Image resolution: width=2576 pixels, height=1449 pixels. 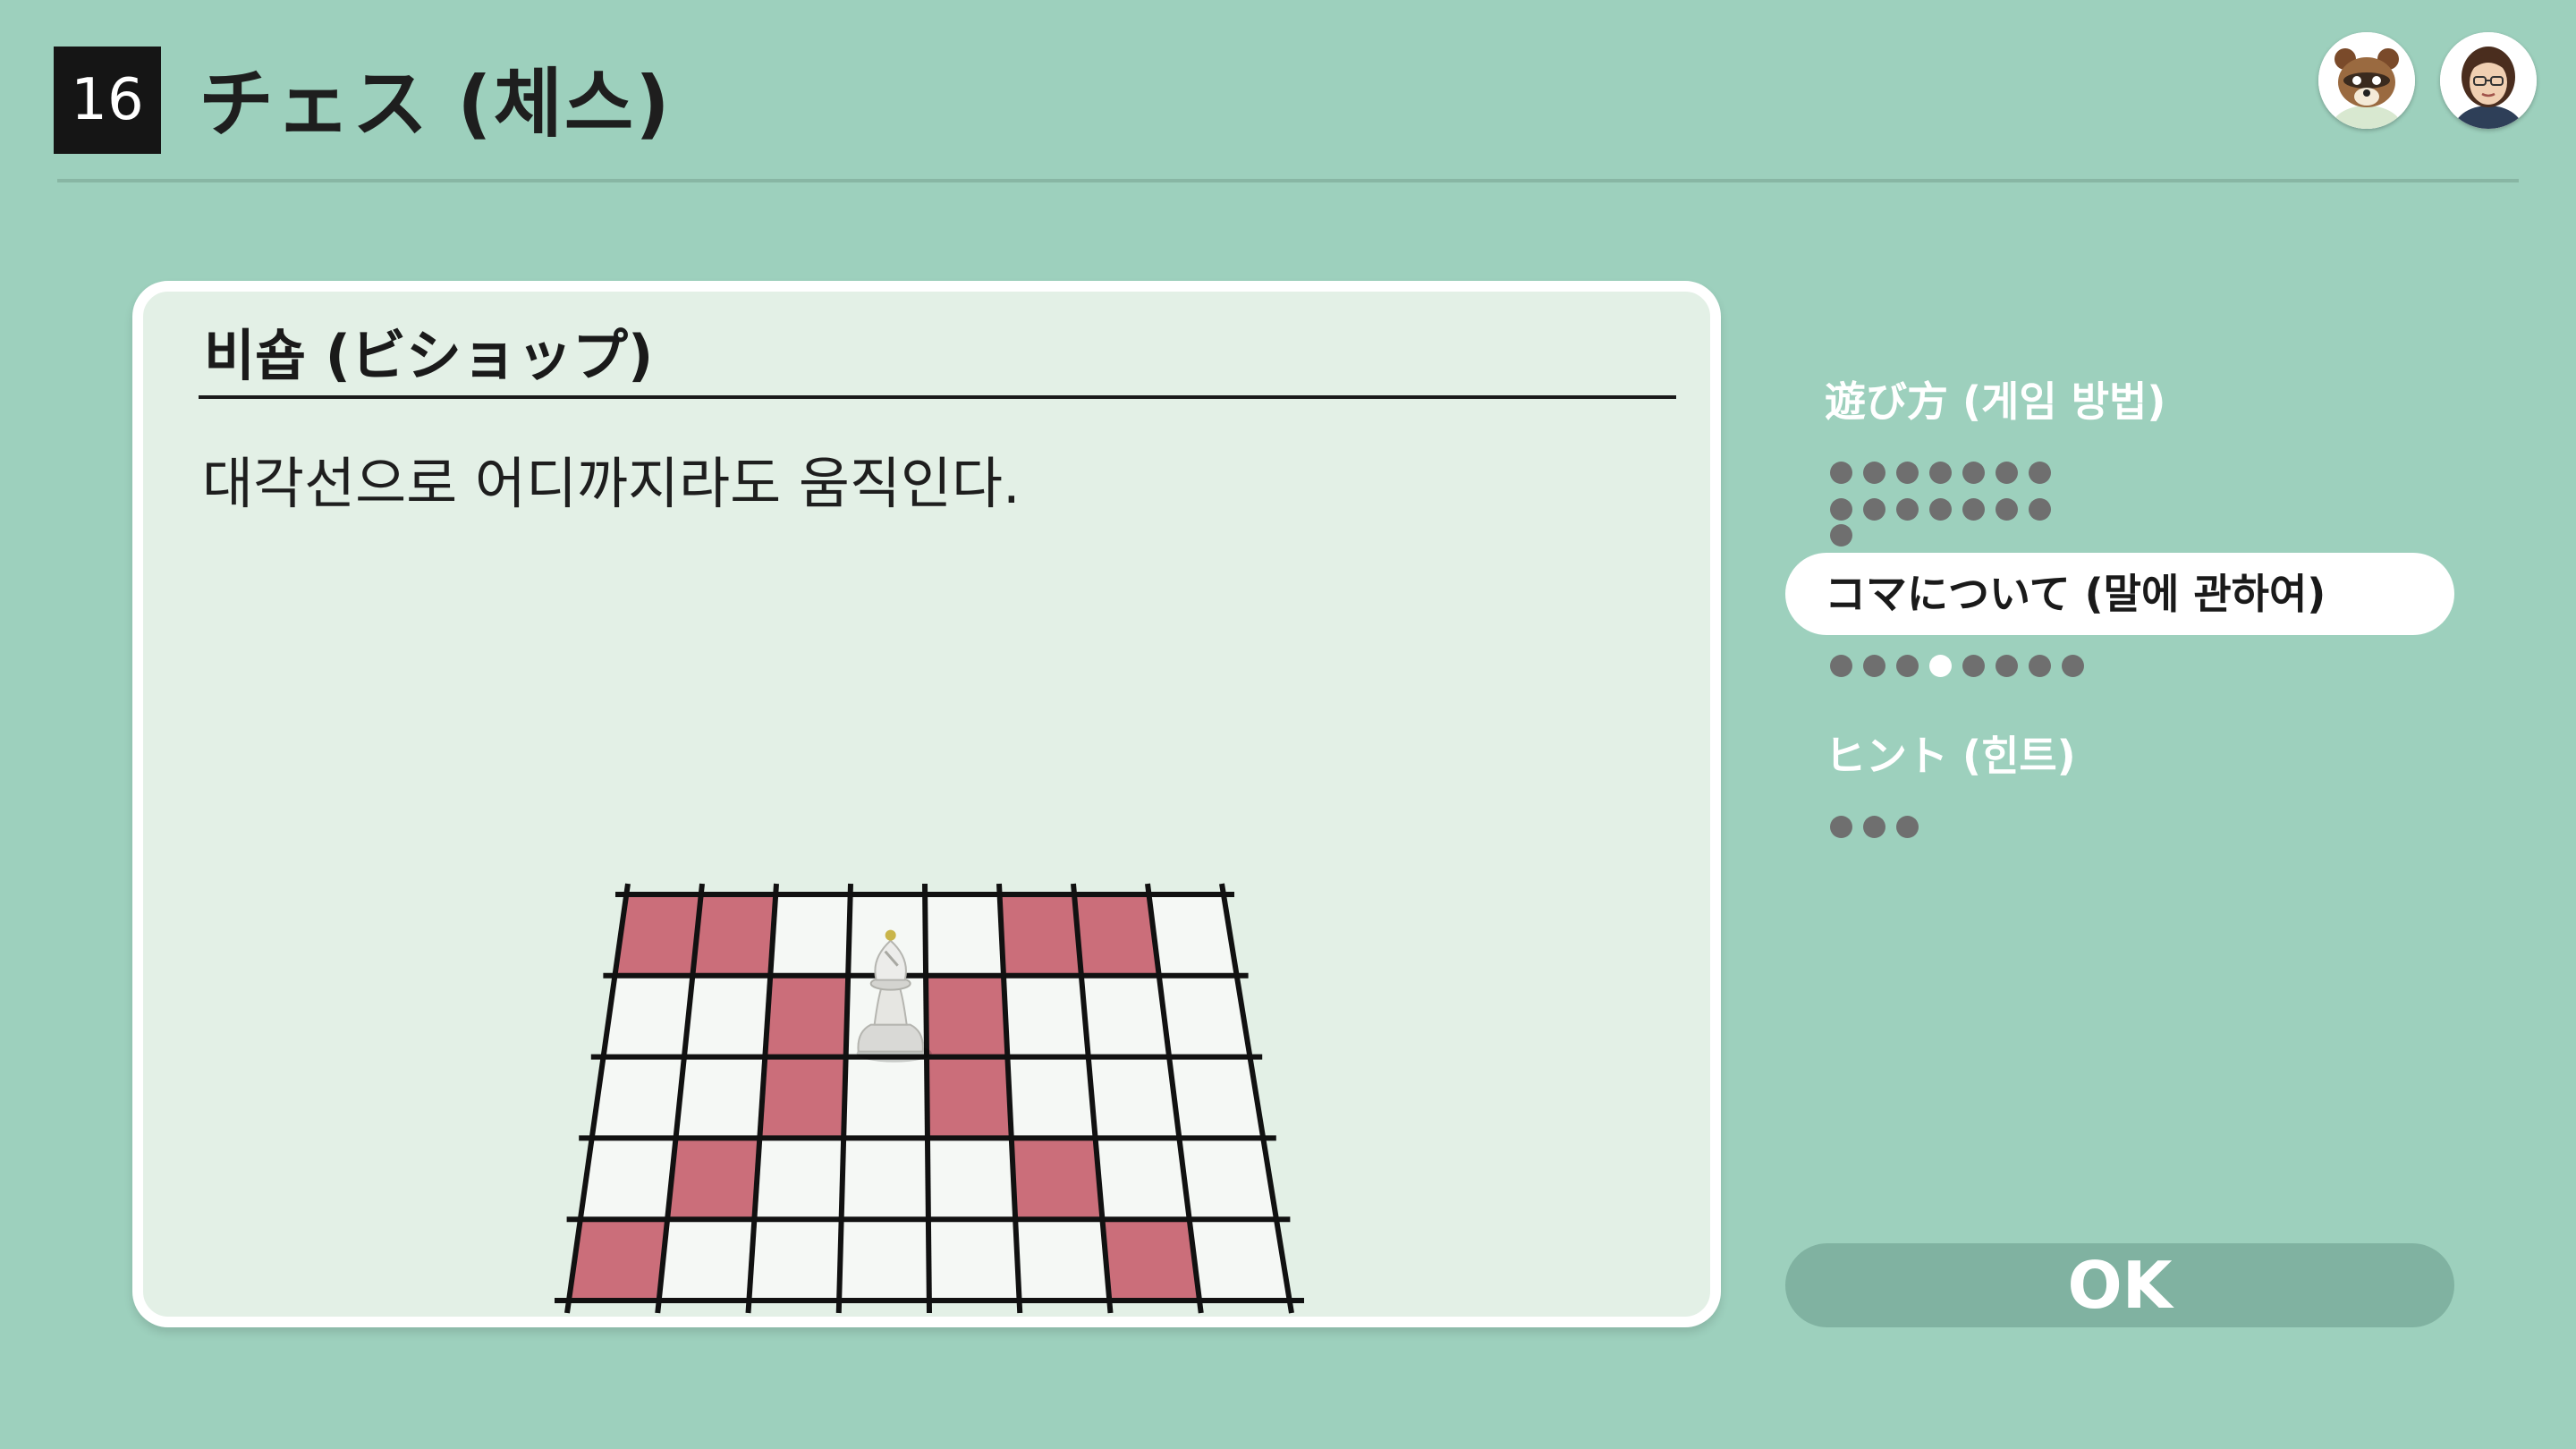 I want to click on chess-board-diagram, so click(x=929, y=1098).